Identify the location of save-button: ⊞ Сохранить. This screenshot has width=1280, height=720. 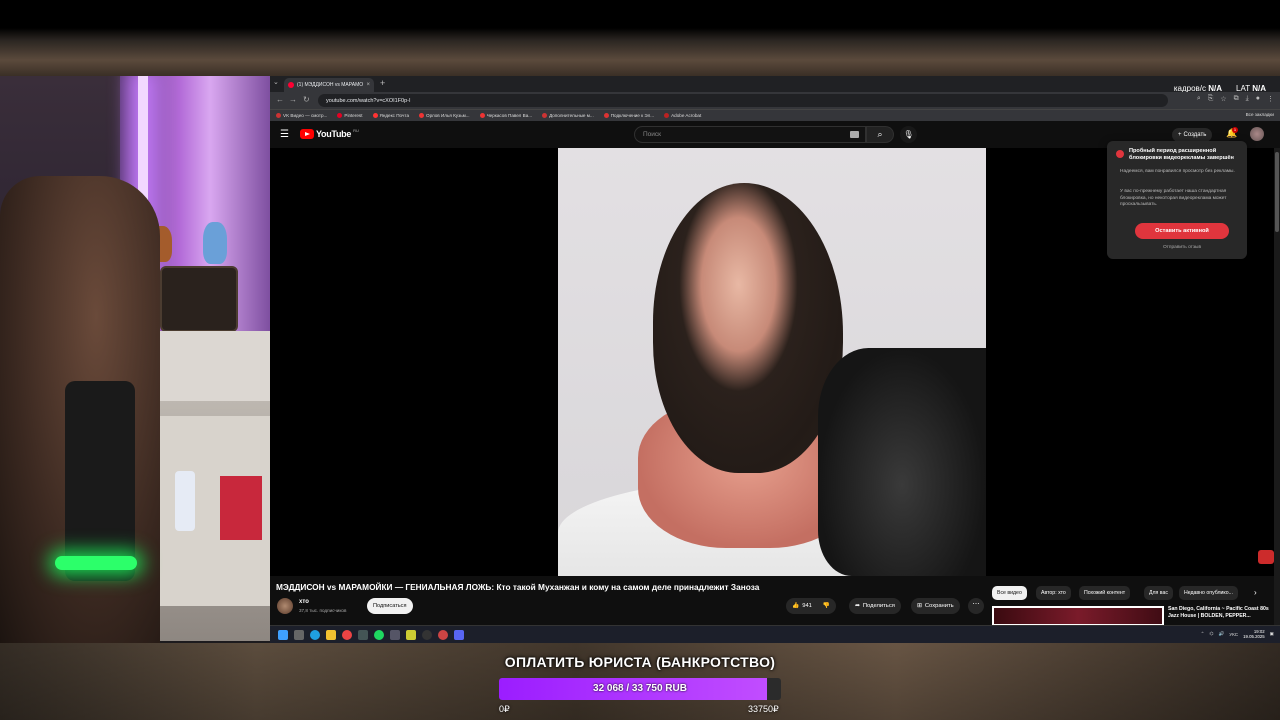
(935, 606).